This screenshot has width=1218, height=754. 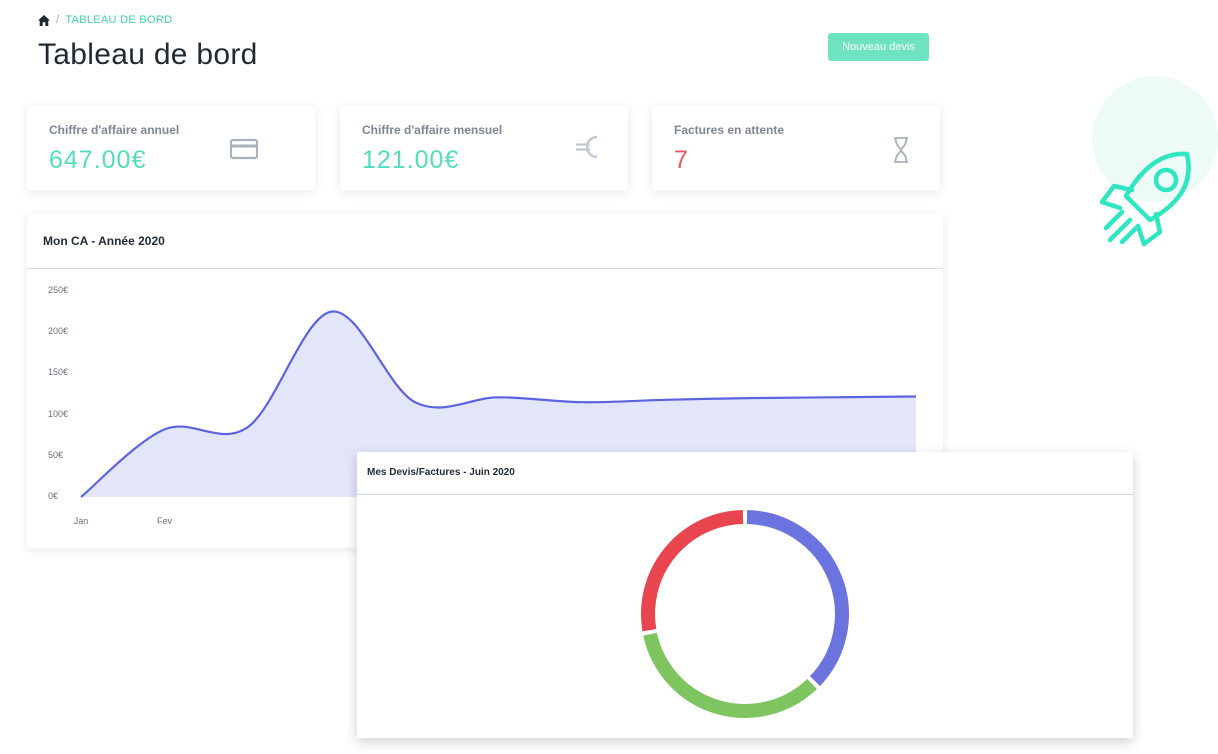 I want to click on hourglass-icon, so click(x=901, y=152).